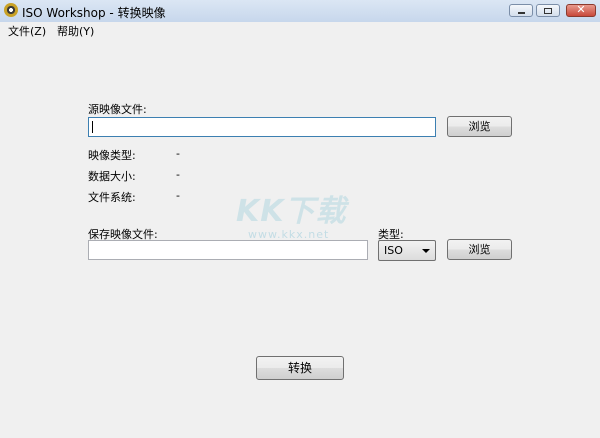 This screenshot has width=600, height=438. I want to click on maximize-button, so click(548, 10).